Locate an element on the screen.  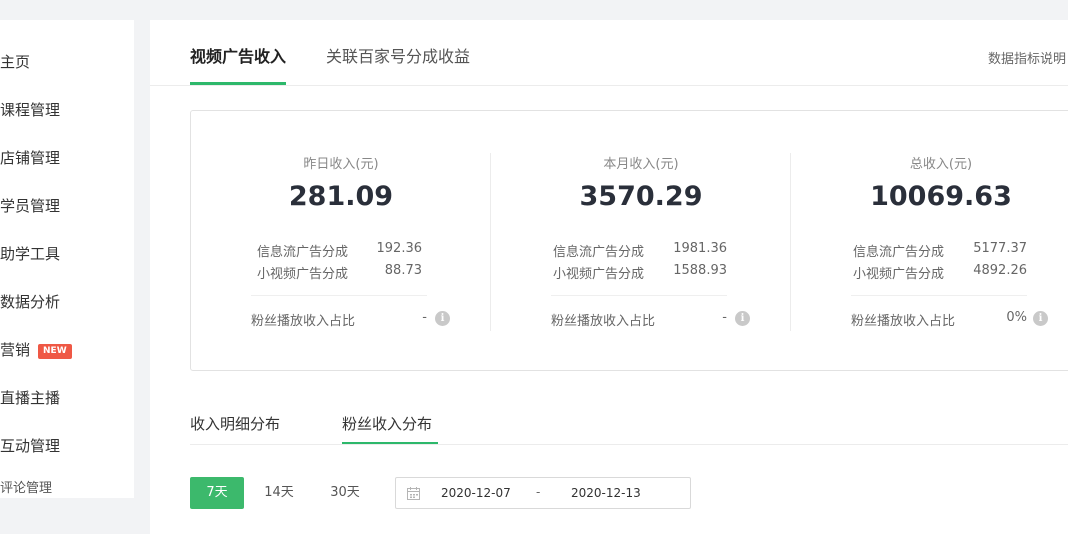
sidebar-item-label: 学员管理 is located at coordinates (30, 206).